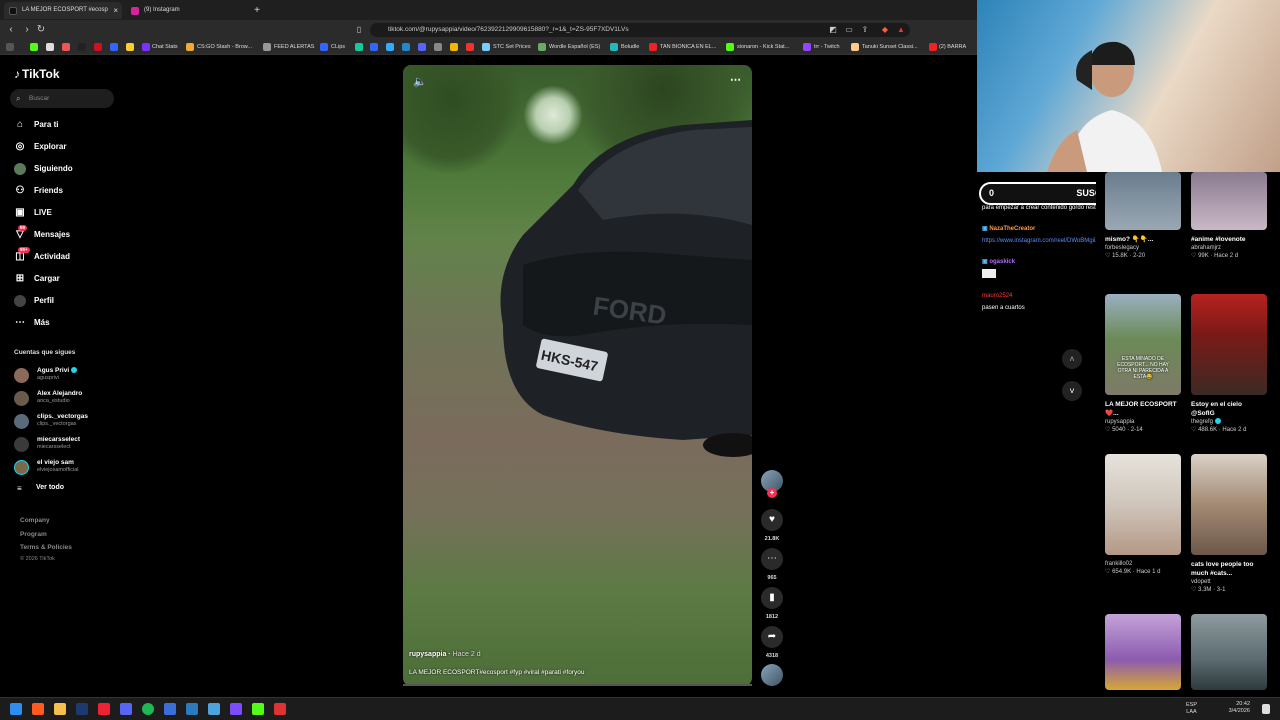 Image resolution: width=1280 pixels, height=720 pixels. Describe the element at coordinates (40, 147) in the screenshot. I see `nav-explorar: ◎ Explorar` at that location.